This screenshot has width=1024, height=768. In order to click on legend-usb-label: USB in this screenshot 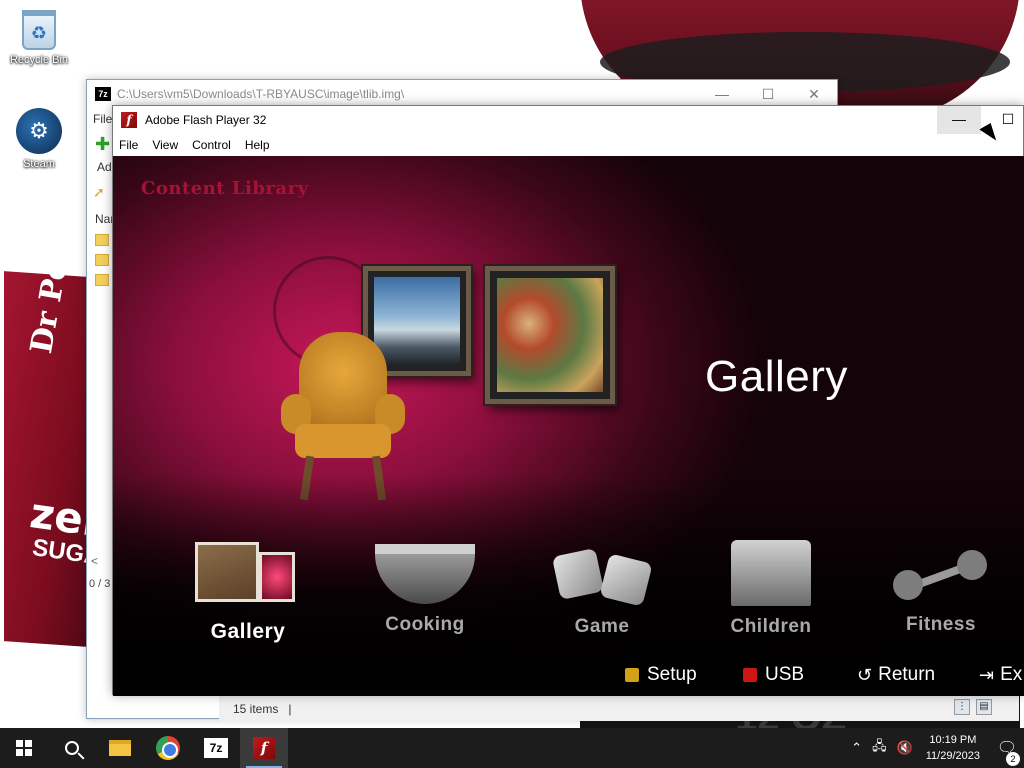, I will do `click(785, 674)`.